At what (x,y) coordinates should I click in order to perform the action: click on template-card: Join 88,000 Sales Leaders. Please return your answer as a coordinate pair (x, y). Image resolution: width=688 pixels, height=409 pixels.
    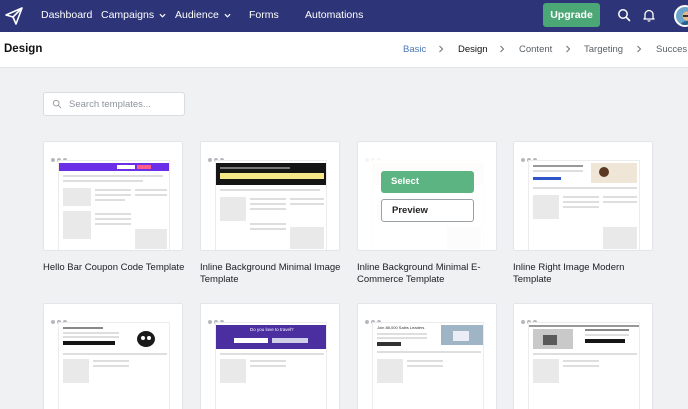
    Looking at the image, I should click on (427, 356).